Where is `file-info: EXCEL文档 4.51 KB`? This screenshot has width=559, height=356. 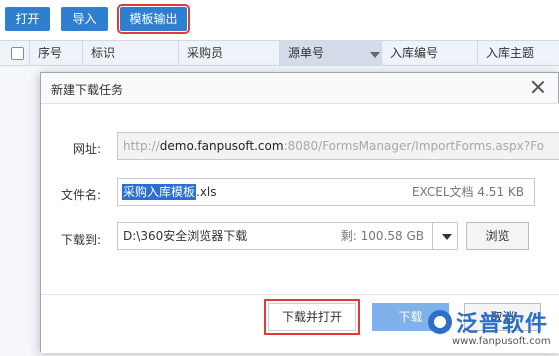
file-info: EXCEL文档 4.51 KB is located at coordinates (468, 192).